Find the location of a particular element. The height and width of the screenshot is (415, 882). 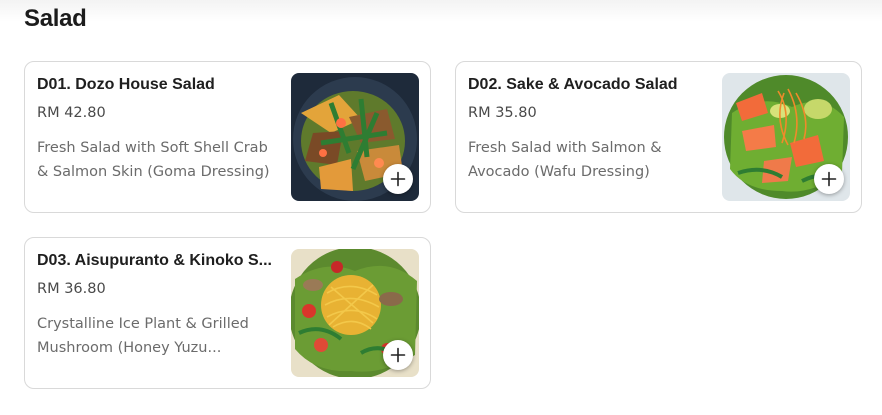

item-price: RM 36.80 is located at coordinates (71, 289).